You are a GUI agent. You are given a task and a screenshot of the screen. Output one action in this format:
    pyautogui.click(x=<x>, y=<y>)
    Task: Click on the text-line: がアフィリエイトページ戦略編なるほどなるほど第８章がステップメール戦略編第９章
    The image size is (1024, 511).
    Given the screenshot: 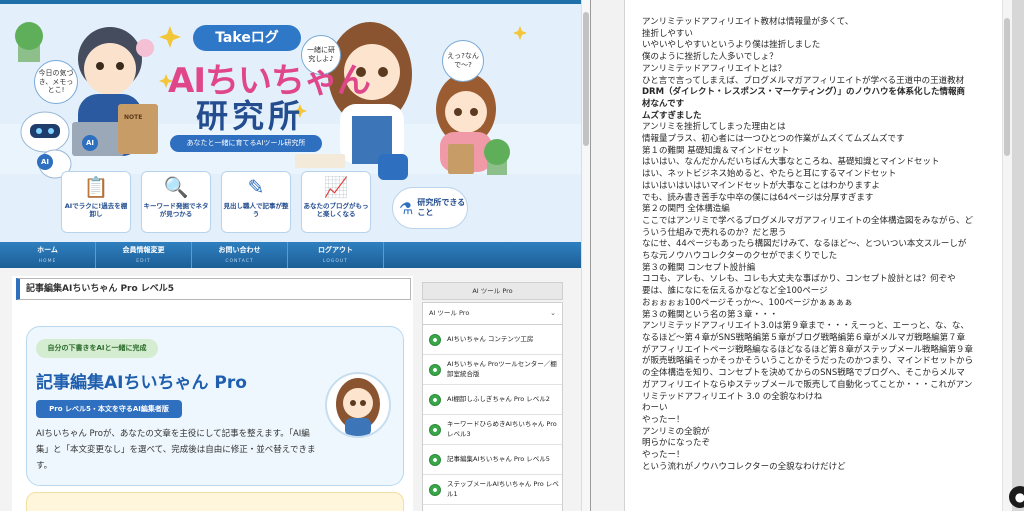 What is the action you would take?
    pyautogui.click(x=807, y=349)
    